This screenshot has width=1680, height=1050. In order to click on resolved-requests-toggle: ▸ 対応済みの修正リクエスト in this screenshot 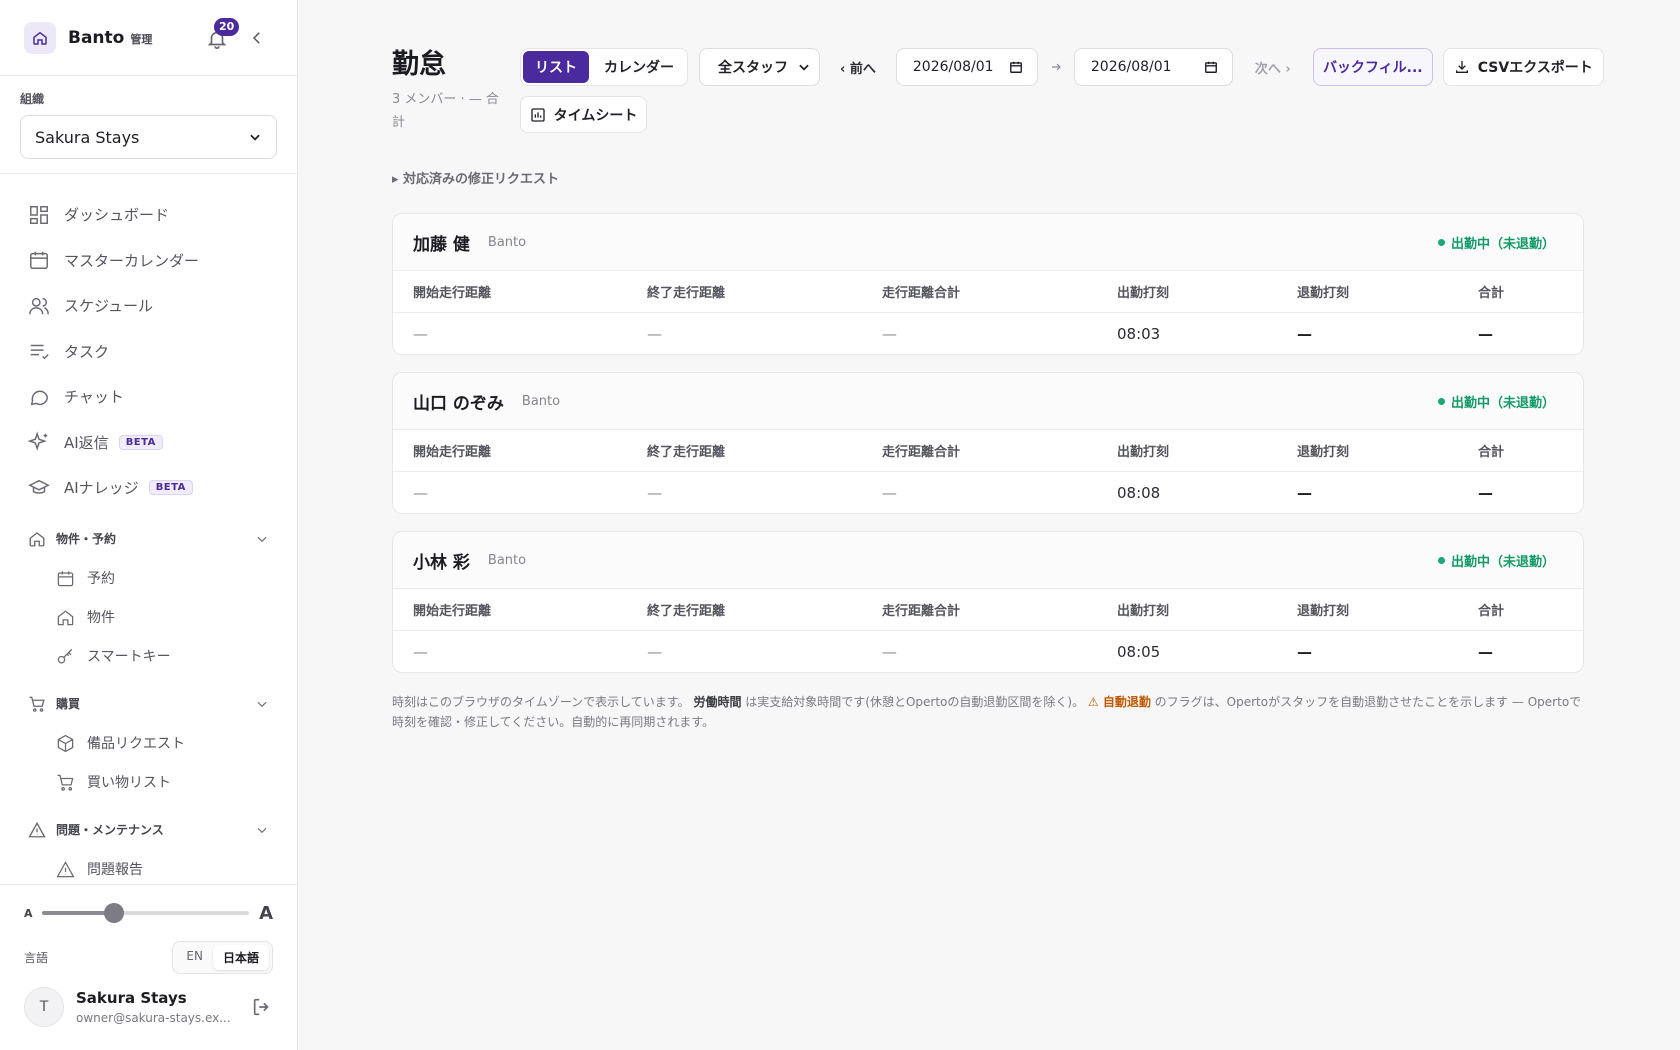, I will do `click(475, 177)`.